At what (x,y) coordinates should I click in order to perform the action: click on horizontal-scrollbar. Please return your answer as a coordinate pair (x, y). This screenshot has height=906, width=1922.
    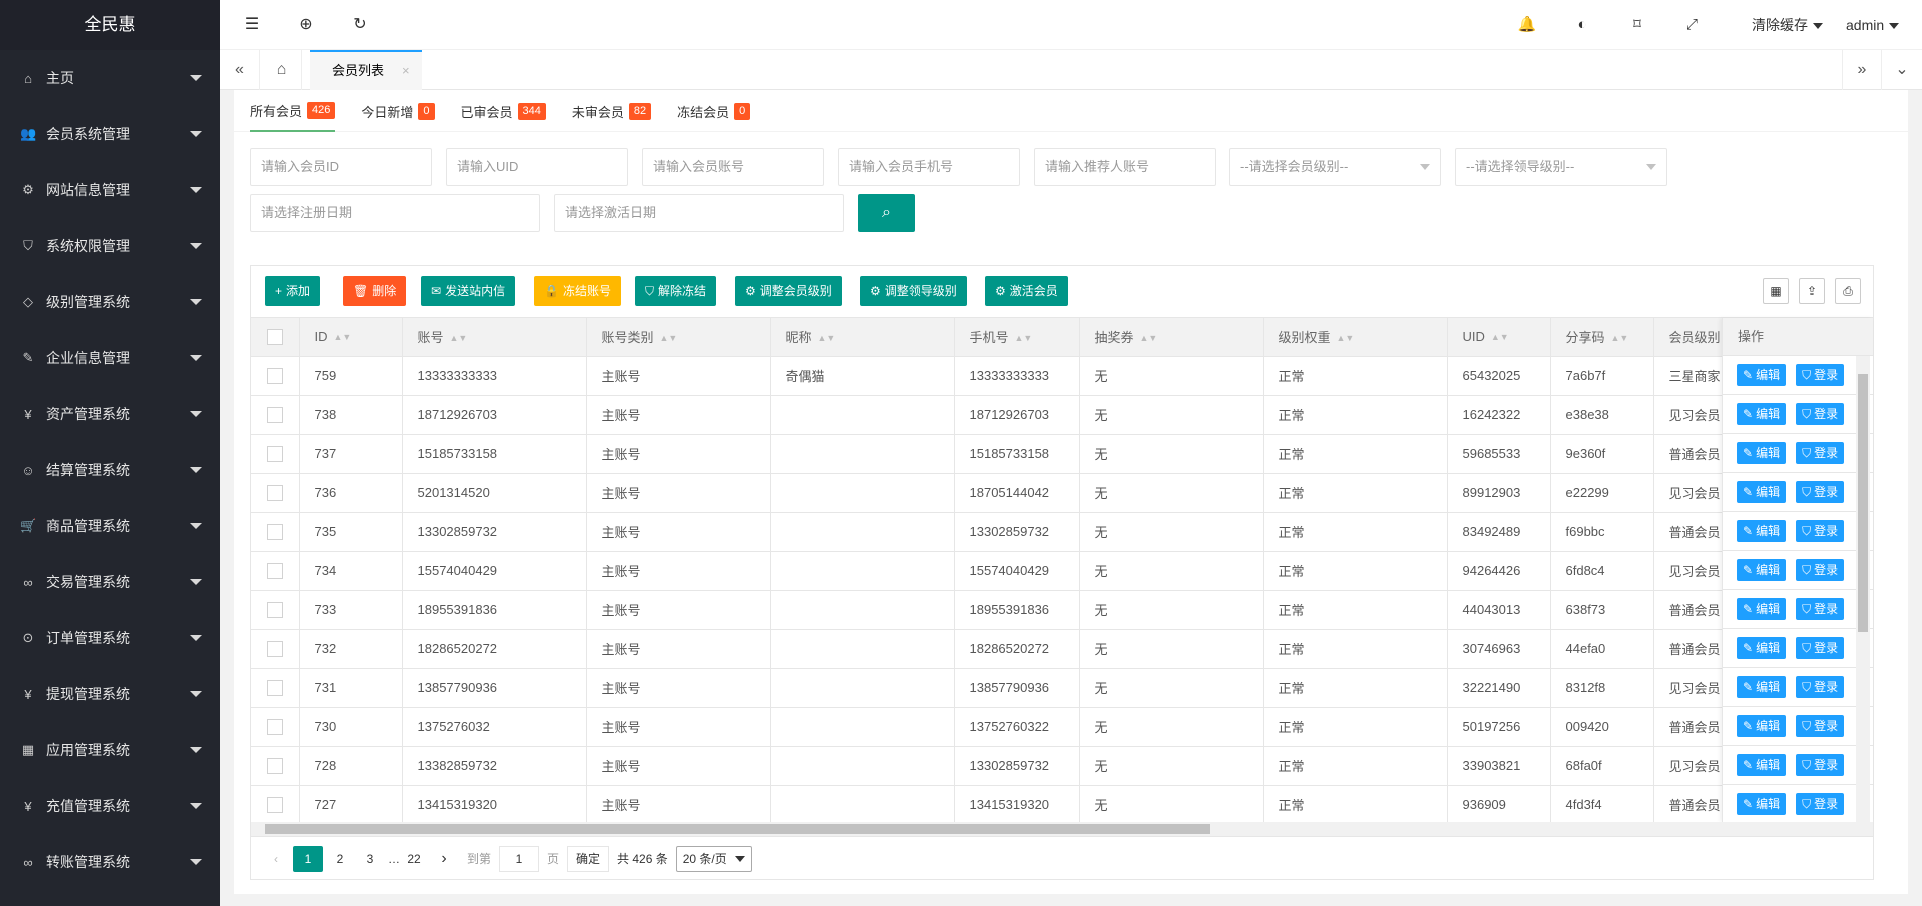
    Looking at the image, I should click on (1062, 829).